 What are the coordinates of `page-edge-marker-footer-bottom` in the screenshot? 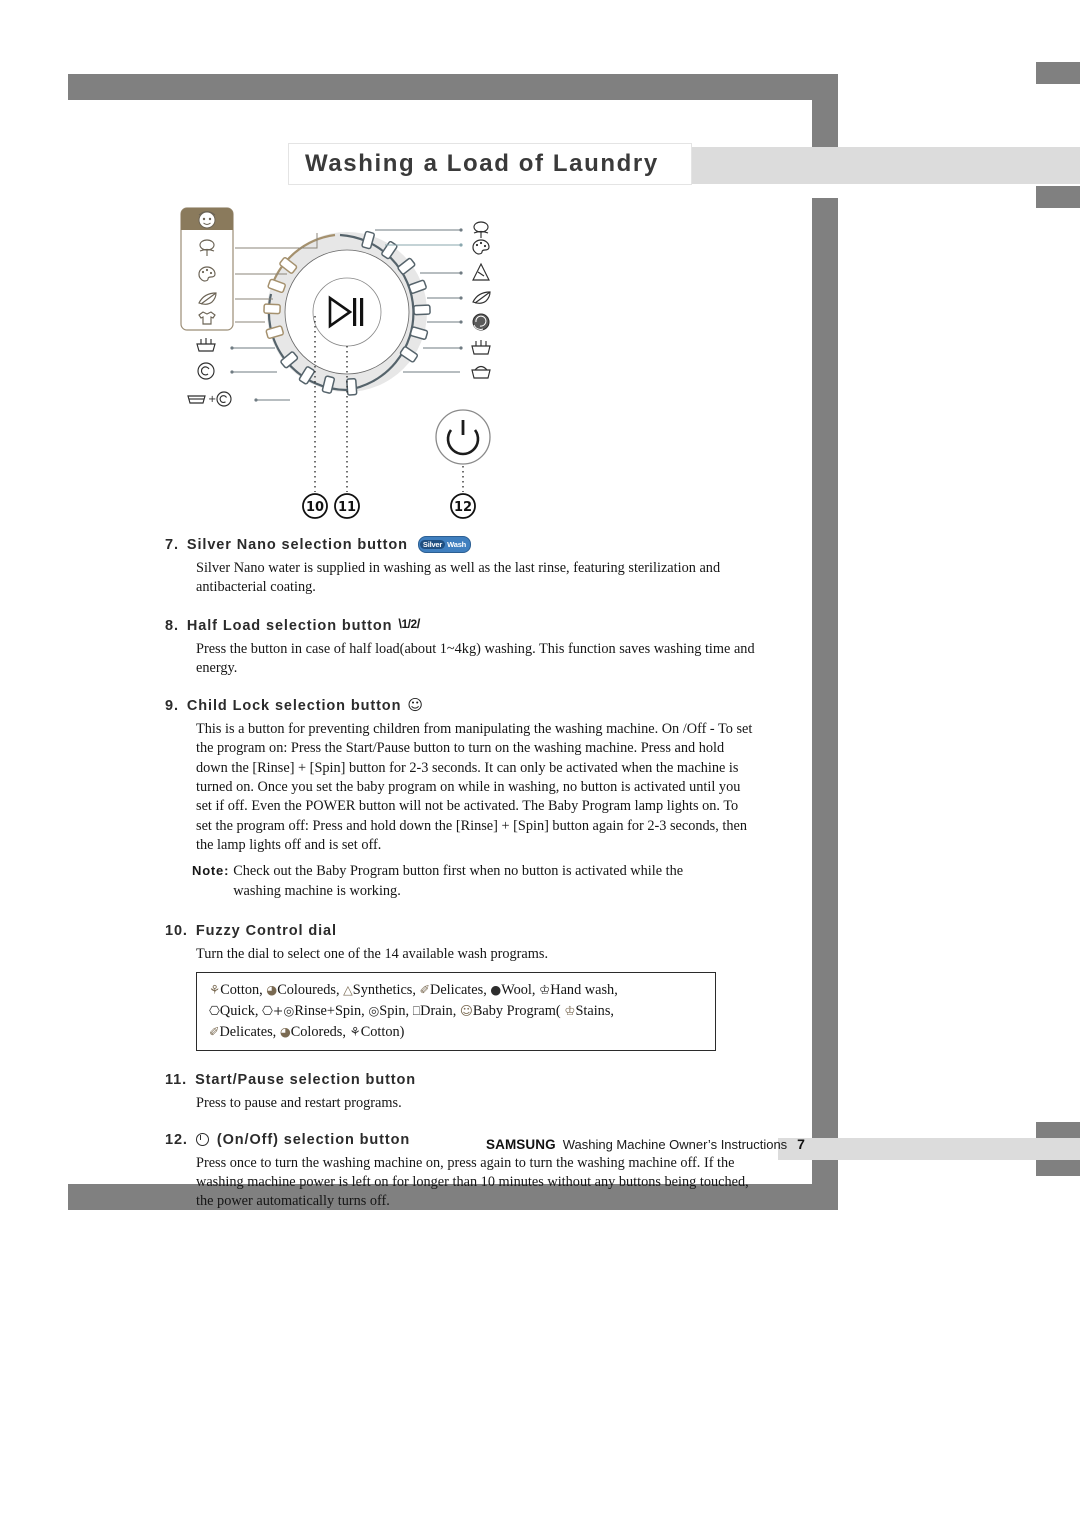 It's located at (1058, 1168).